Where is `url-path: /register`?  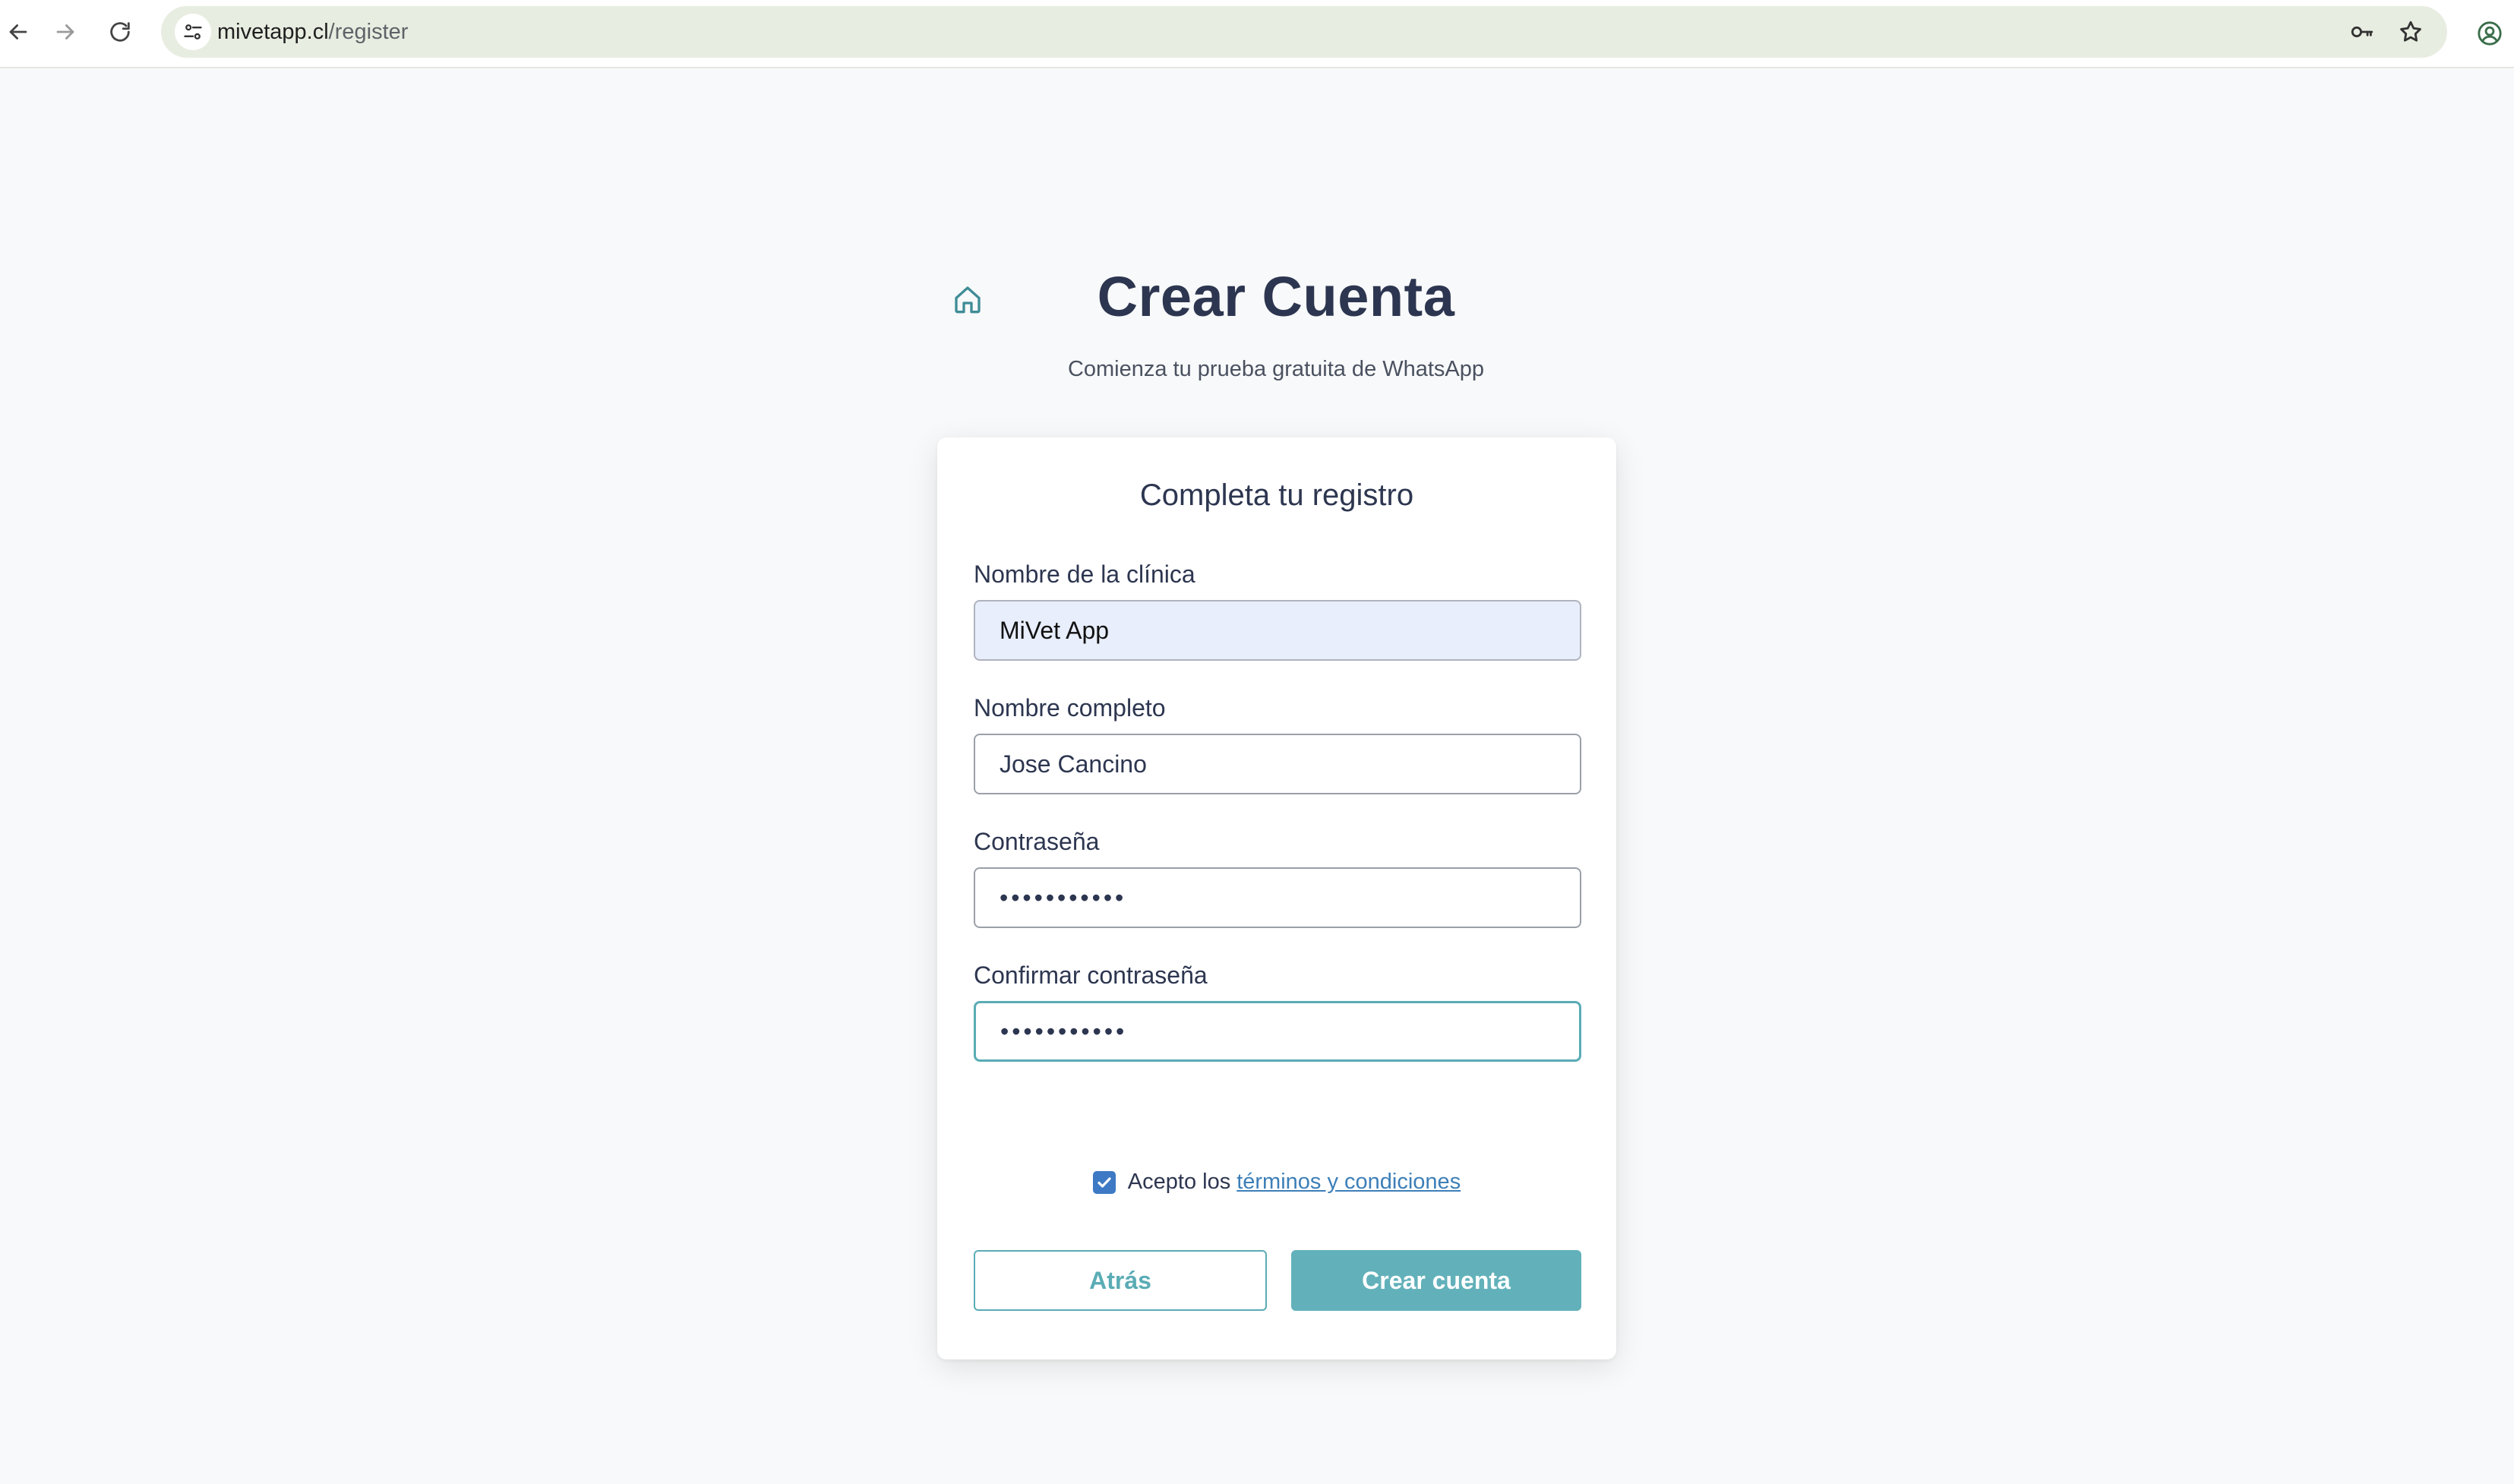 url-path: /register is located at coordinates (368, 32).